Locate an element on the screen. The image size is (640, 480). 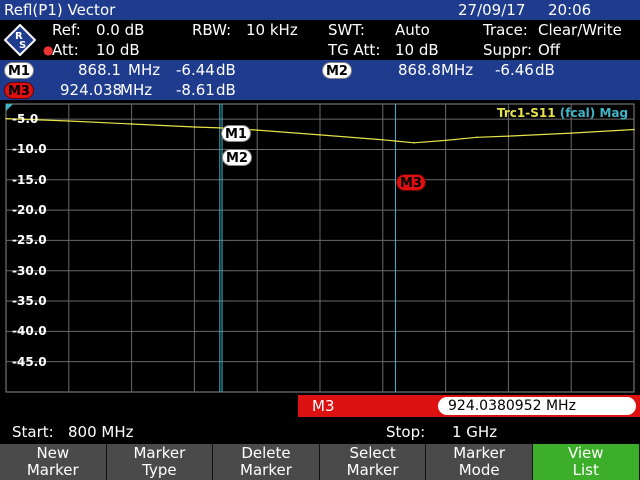
trace-mode-value: Clear/Write is located at coordinates (580, 30).